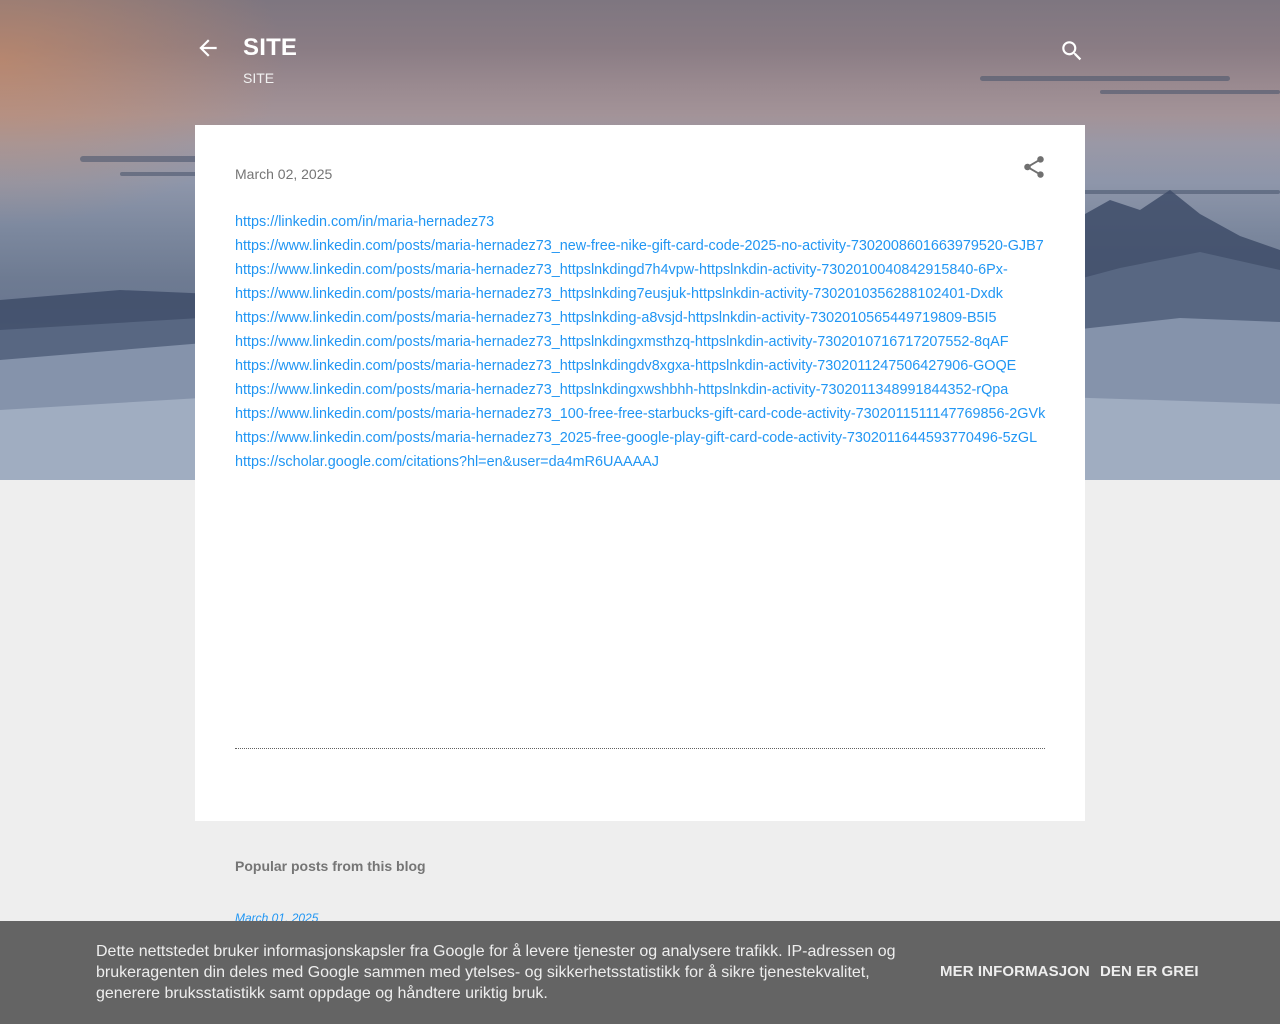 The image size is (1280, 1024). I want to click on accept-cookies-button: DEN ER GREI, so click(1149, 971).